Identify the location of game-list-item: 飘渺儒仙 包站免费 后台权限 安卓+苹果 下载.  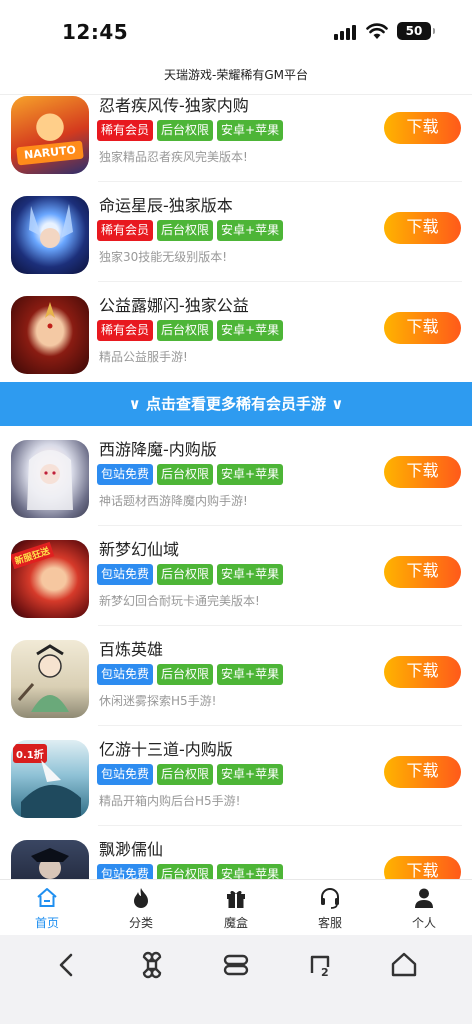
(236, 852).